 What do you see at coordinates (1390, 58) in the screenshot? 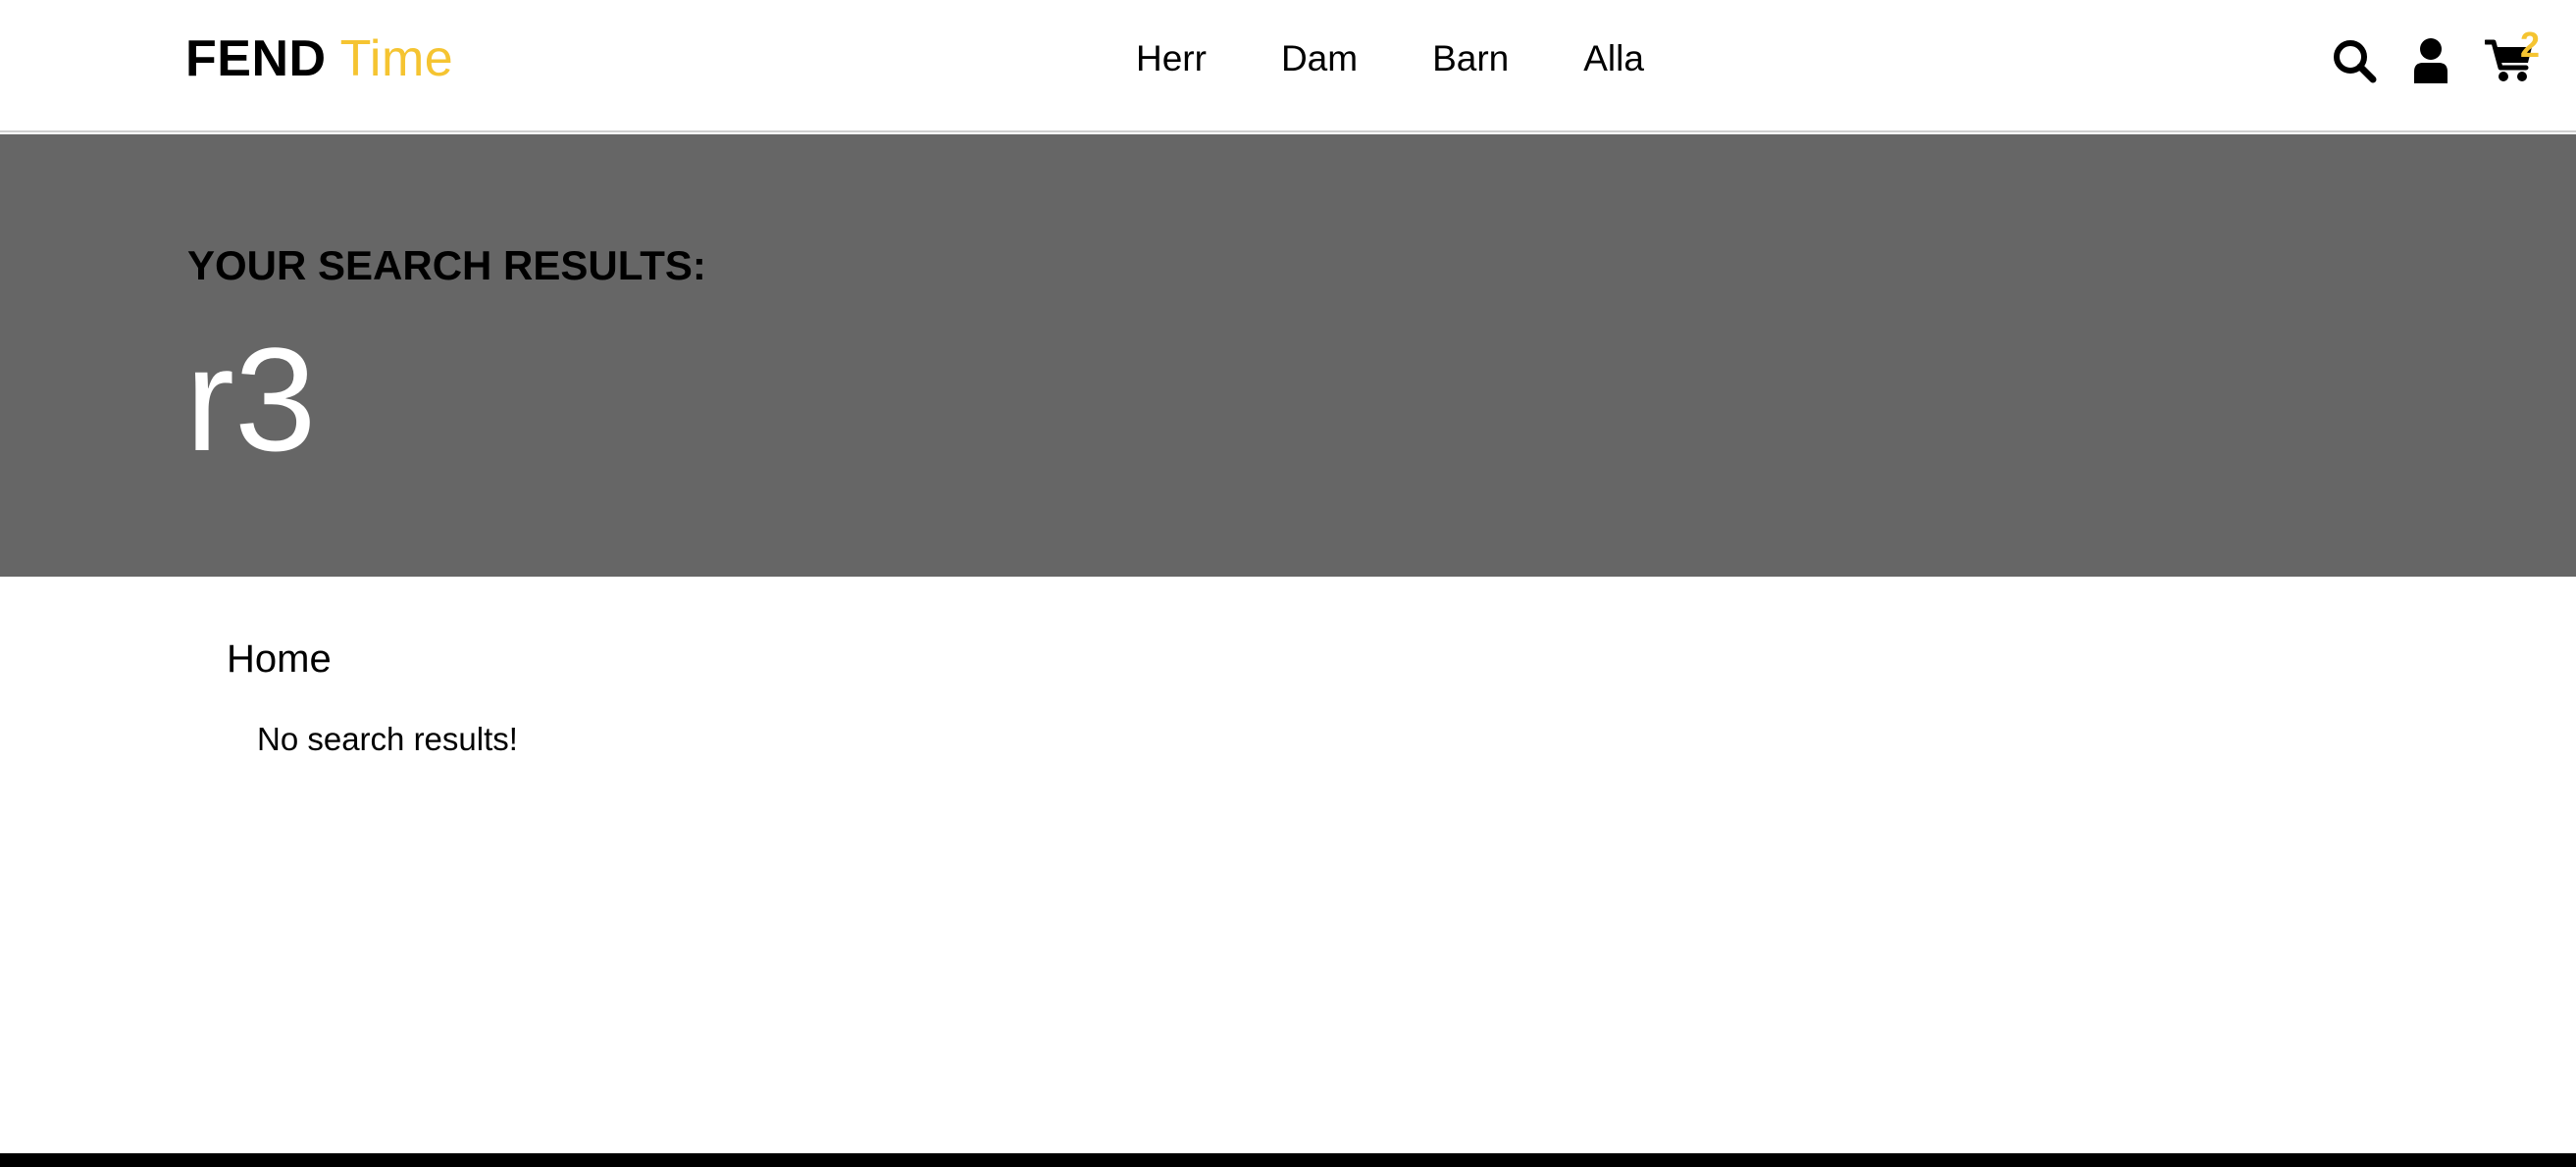
I see `main-nav: Herr Dam Barn Alla` at bounding box center [1390, 58].